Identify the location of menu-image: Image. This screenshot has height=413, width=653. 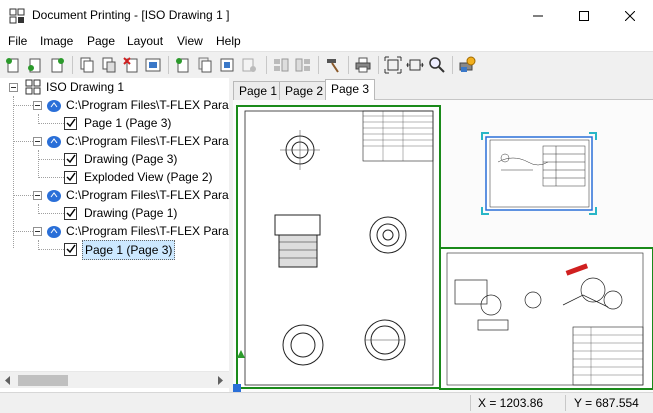
(56, 41).